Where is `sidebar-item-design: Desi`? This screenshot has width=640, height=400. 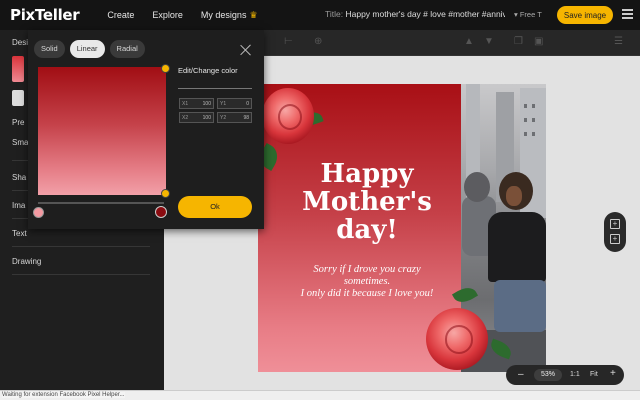 sidebar-item-design: Desi is located at coordinates (20, 42).